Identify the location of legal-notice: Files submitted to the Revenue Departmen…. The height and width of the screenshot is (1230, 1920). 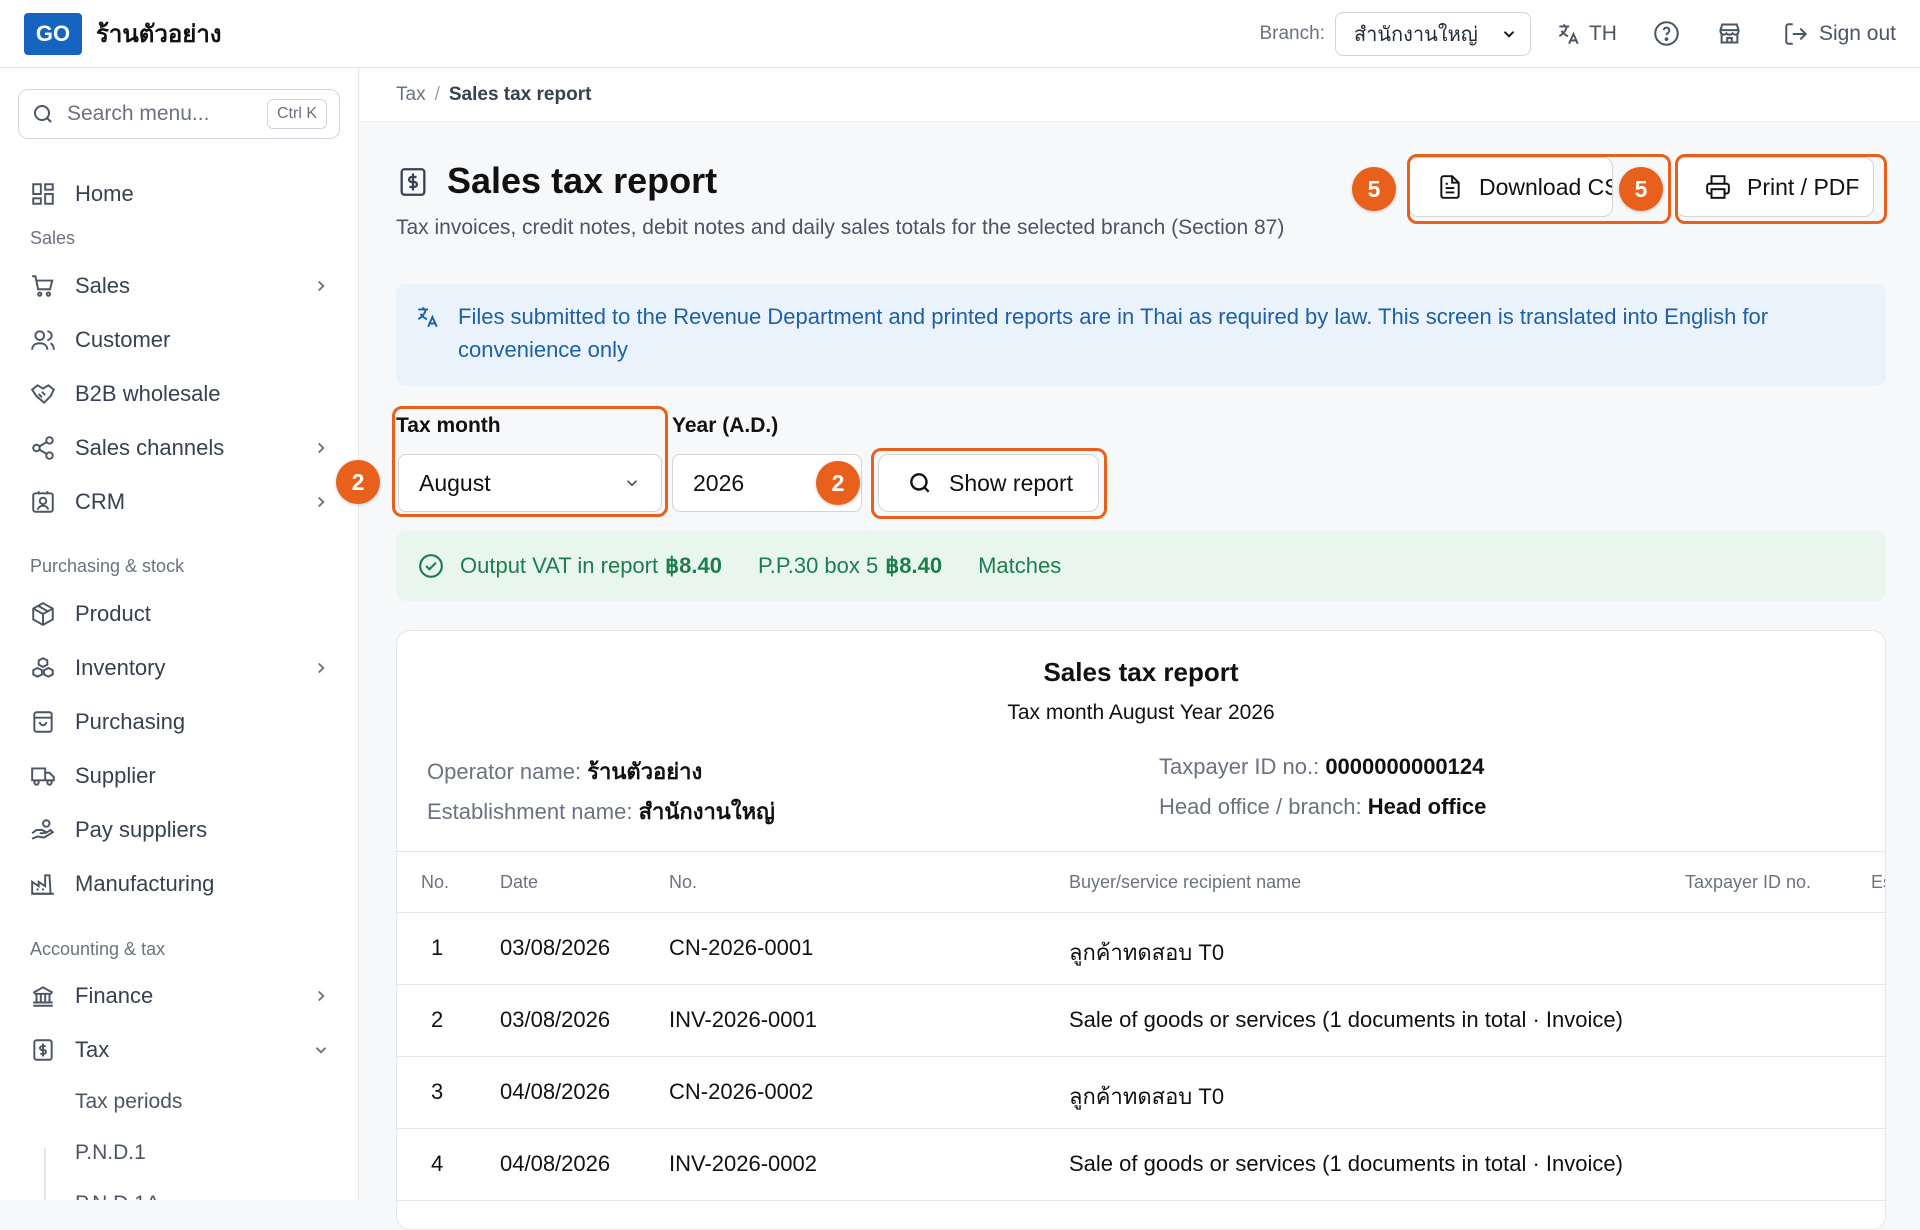
(1141, 335).